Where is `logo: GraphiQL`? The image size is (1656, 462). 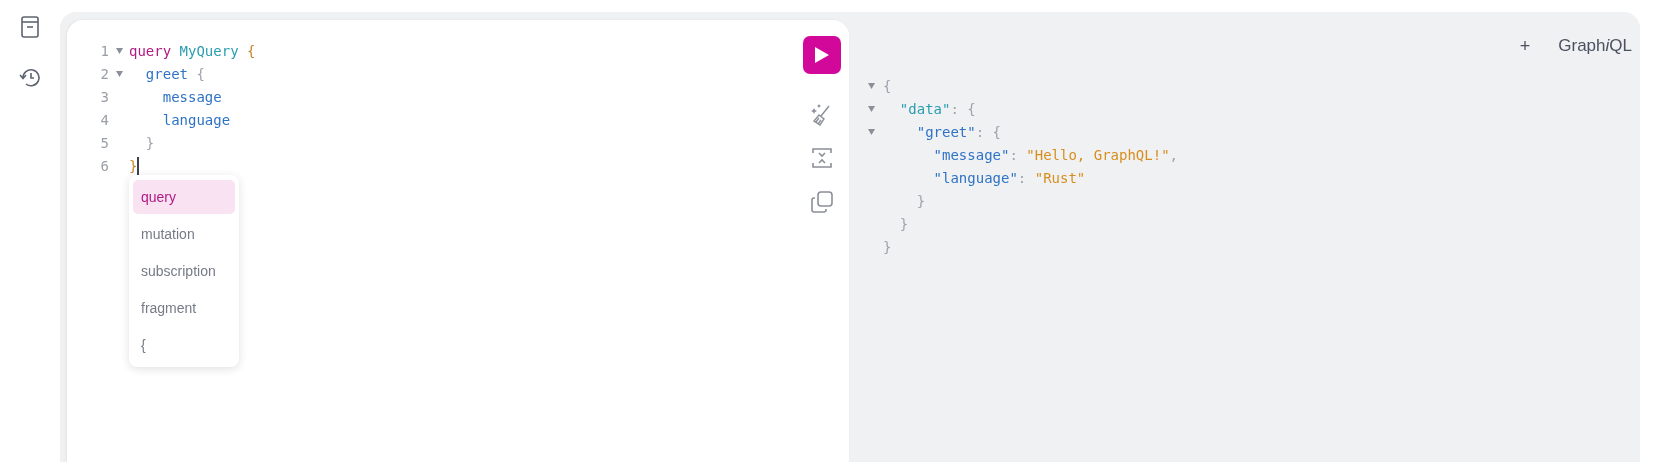
logo: GraphiQL is located at coordinates (1595, 46).